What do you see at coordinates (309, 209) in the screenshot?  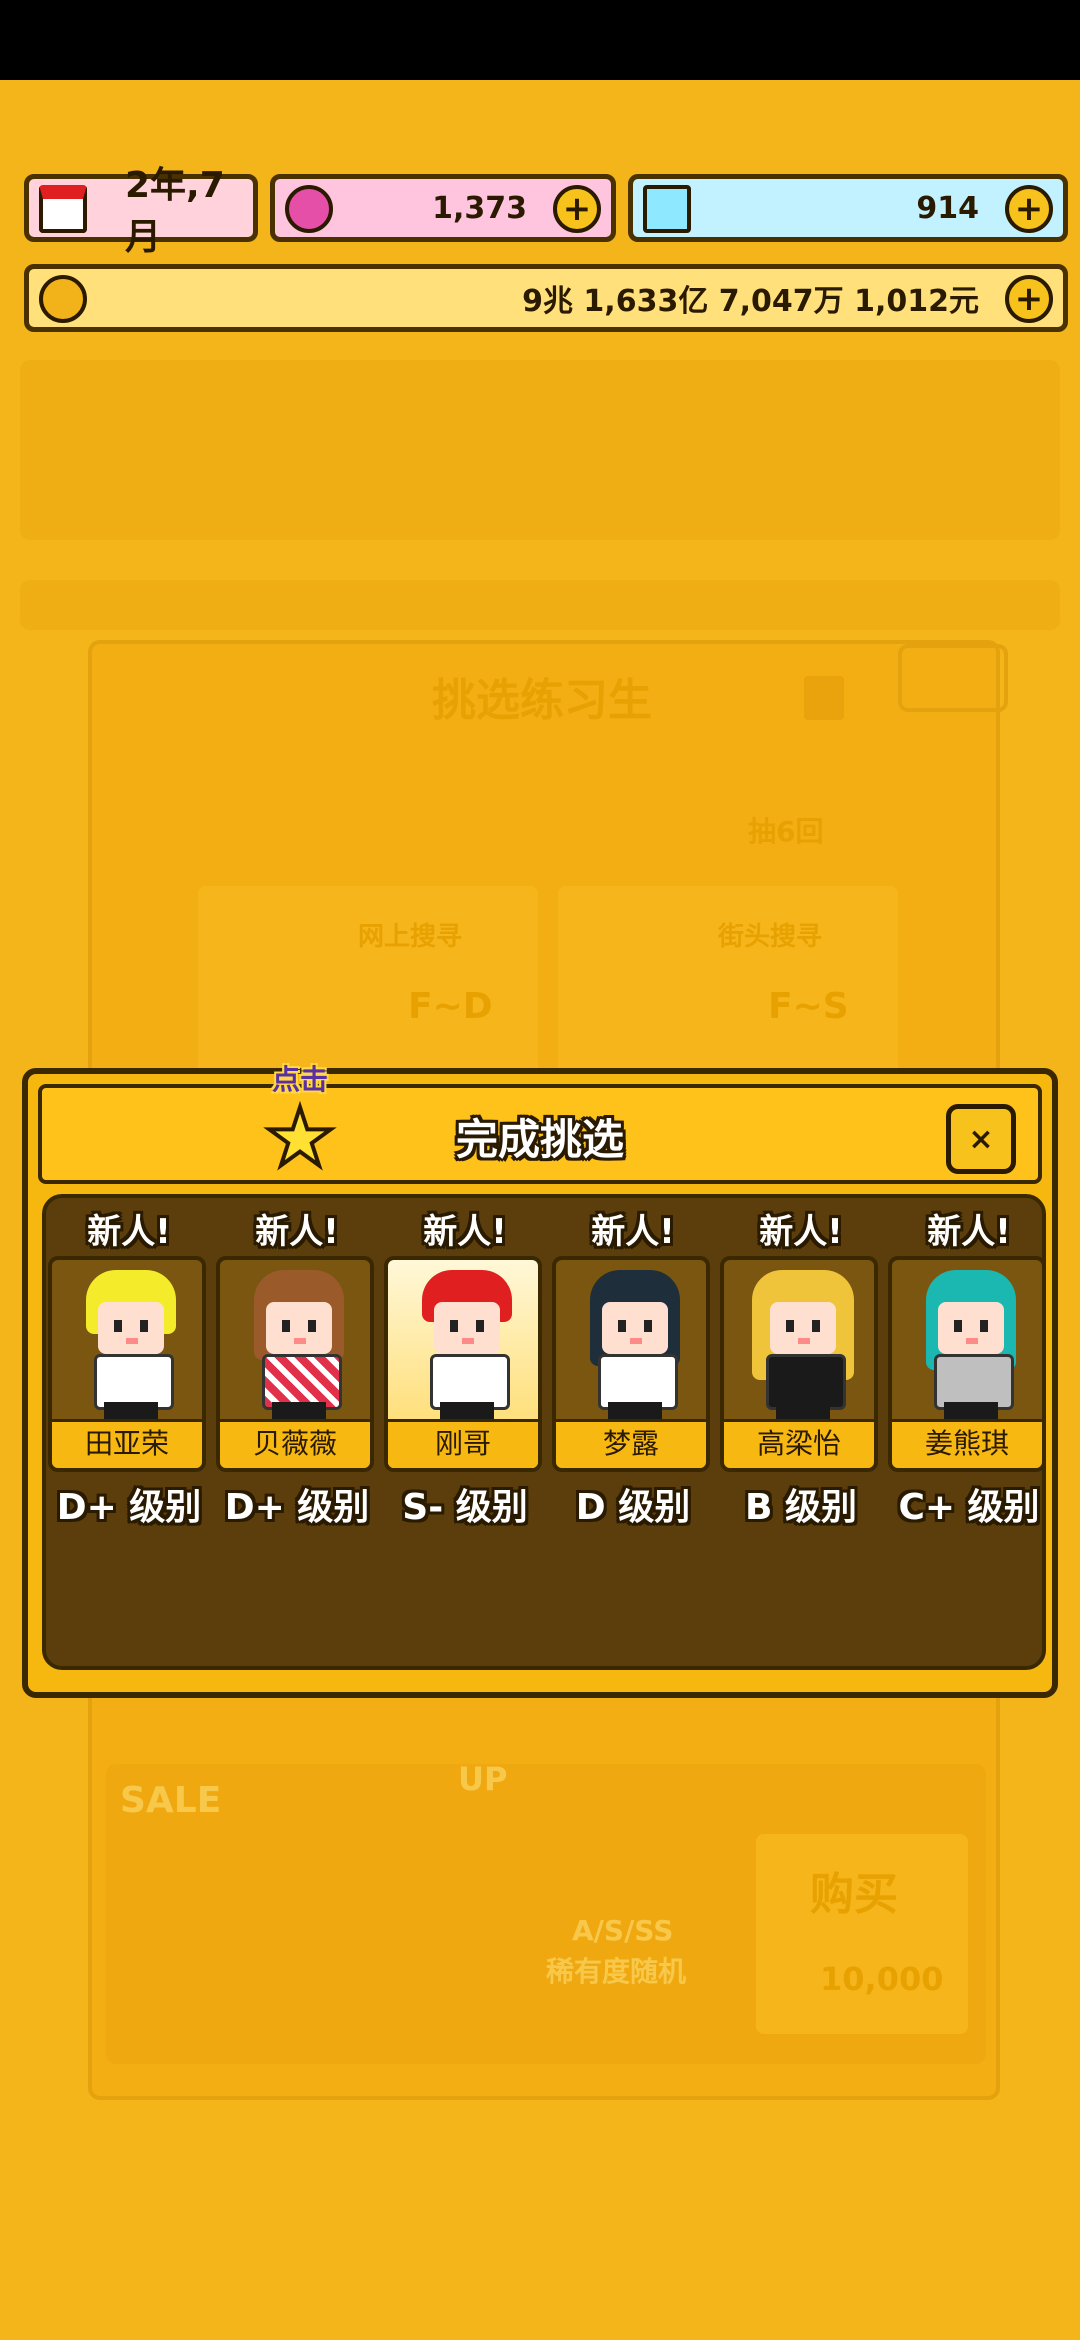 I see `pink-gem-icon` at bounding box center [309, 209].